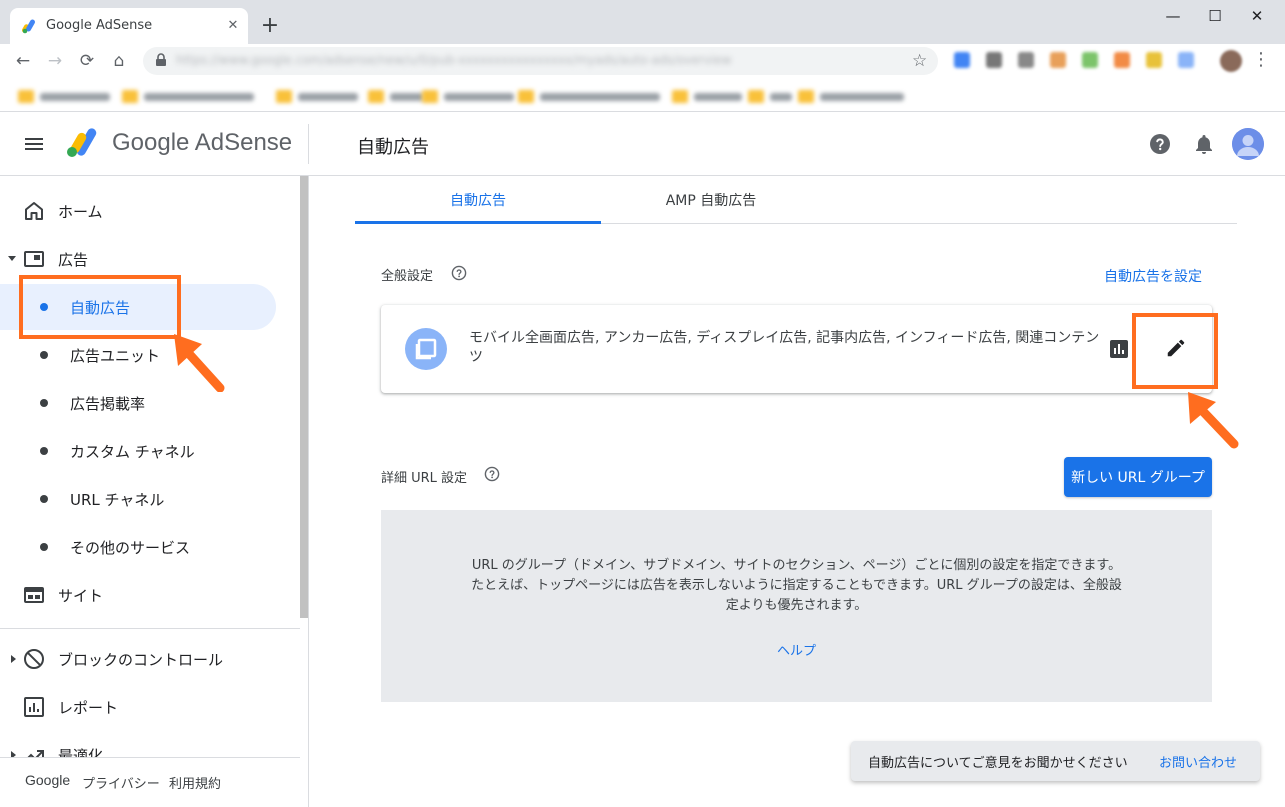 Image resolution: width=1285 pixels, height=807 pixels. What do you see at coordinates (34, 144) in the screenshot?
I see `menu-icon` at bounding box center [34, 144].